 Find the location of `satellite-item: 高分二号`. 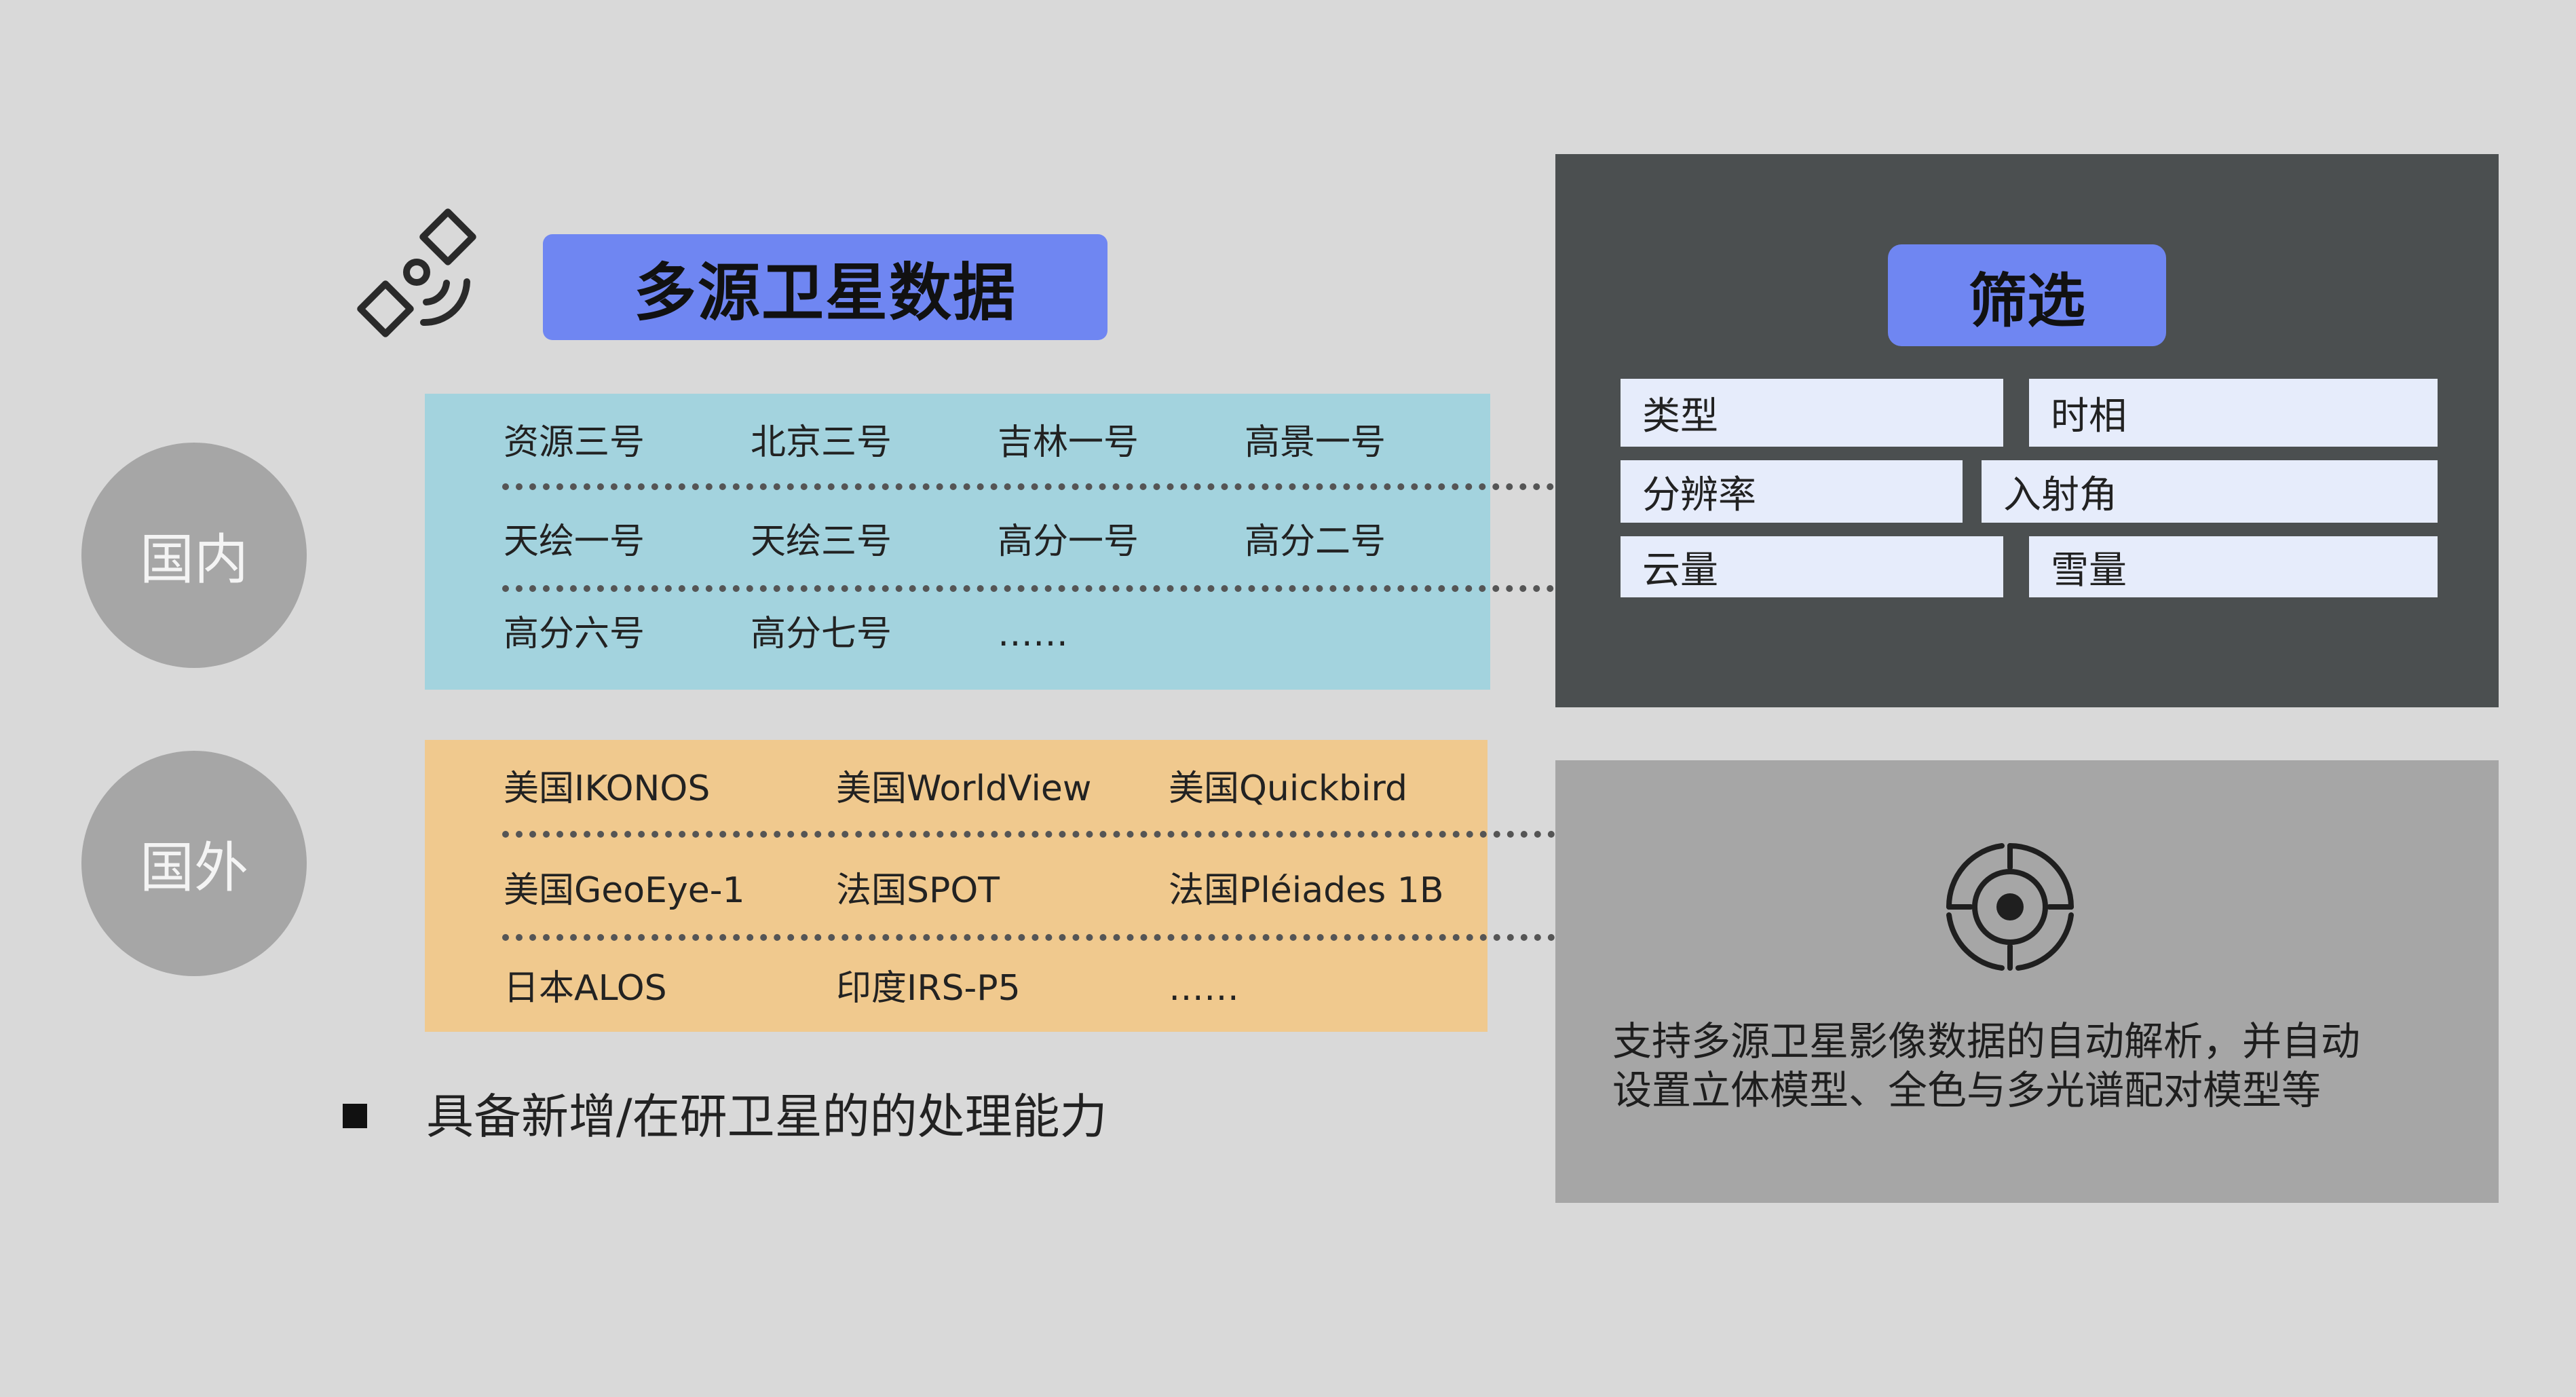

satellite-item: 高分二号 is located at coordinates (1315, 541).